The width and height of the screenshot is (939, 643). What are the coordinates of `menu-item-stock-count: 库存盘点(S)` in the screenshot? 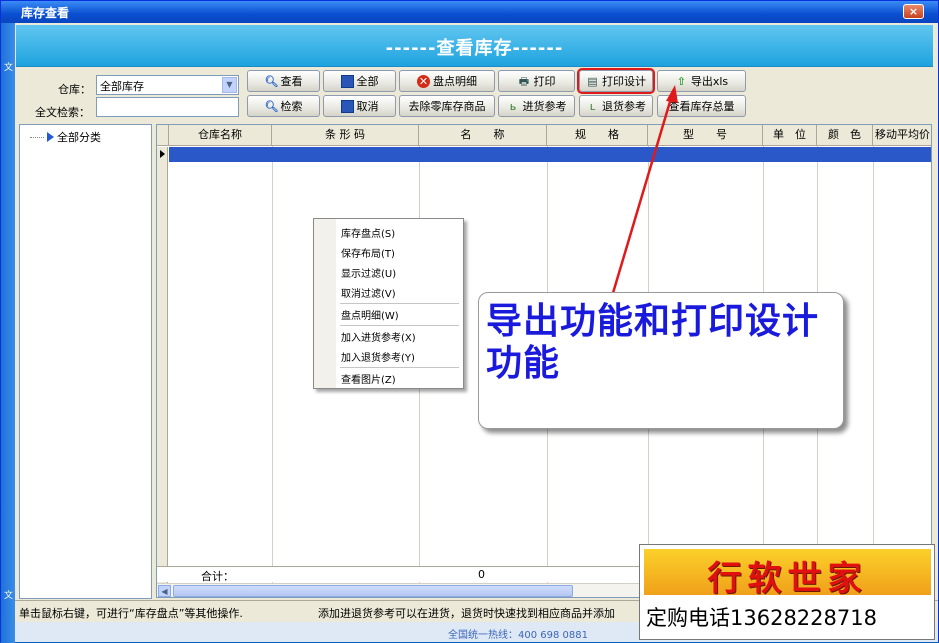 It's located at (368, 232).